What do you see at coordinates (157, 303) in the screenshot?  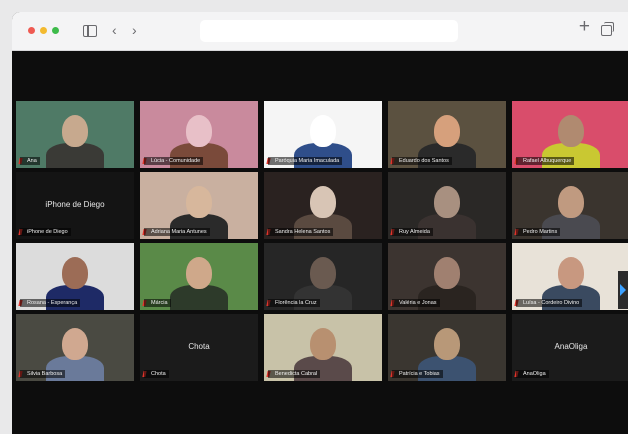 I see `participant-name: Márcia` at bounding box center [157, 303].